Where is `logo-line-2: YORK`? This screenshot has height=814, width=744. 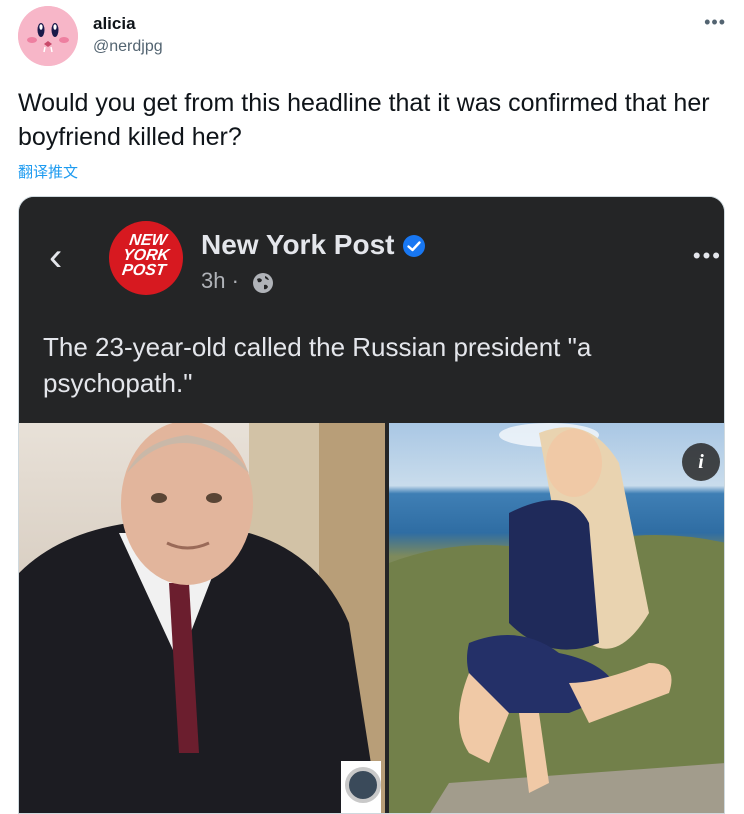
logo-line-2: YORK is located at coordinates (146, 255).